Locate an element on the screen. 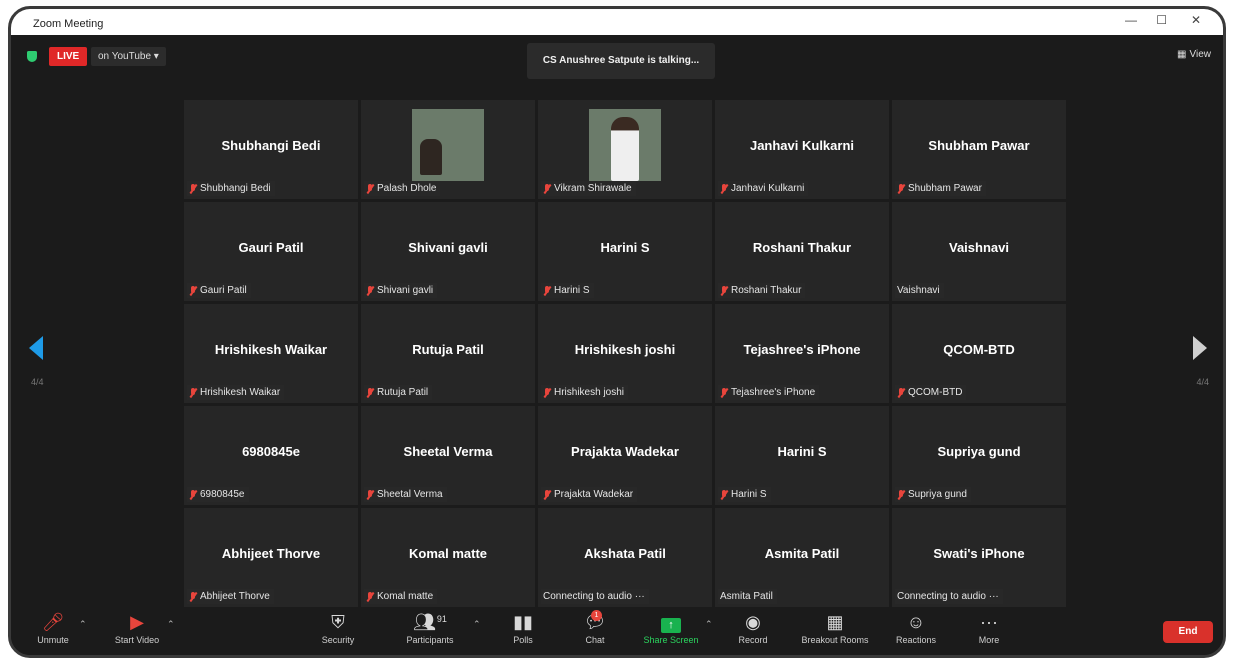  participant-tile: Sheetal Verma Sheetal Verma is located at coordinates (448, 455).